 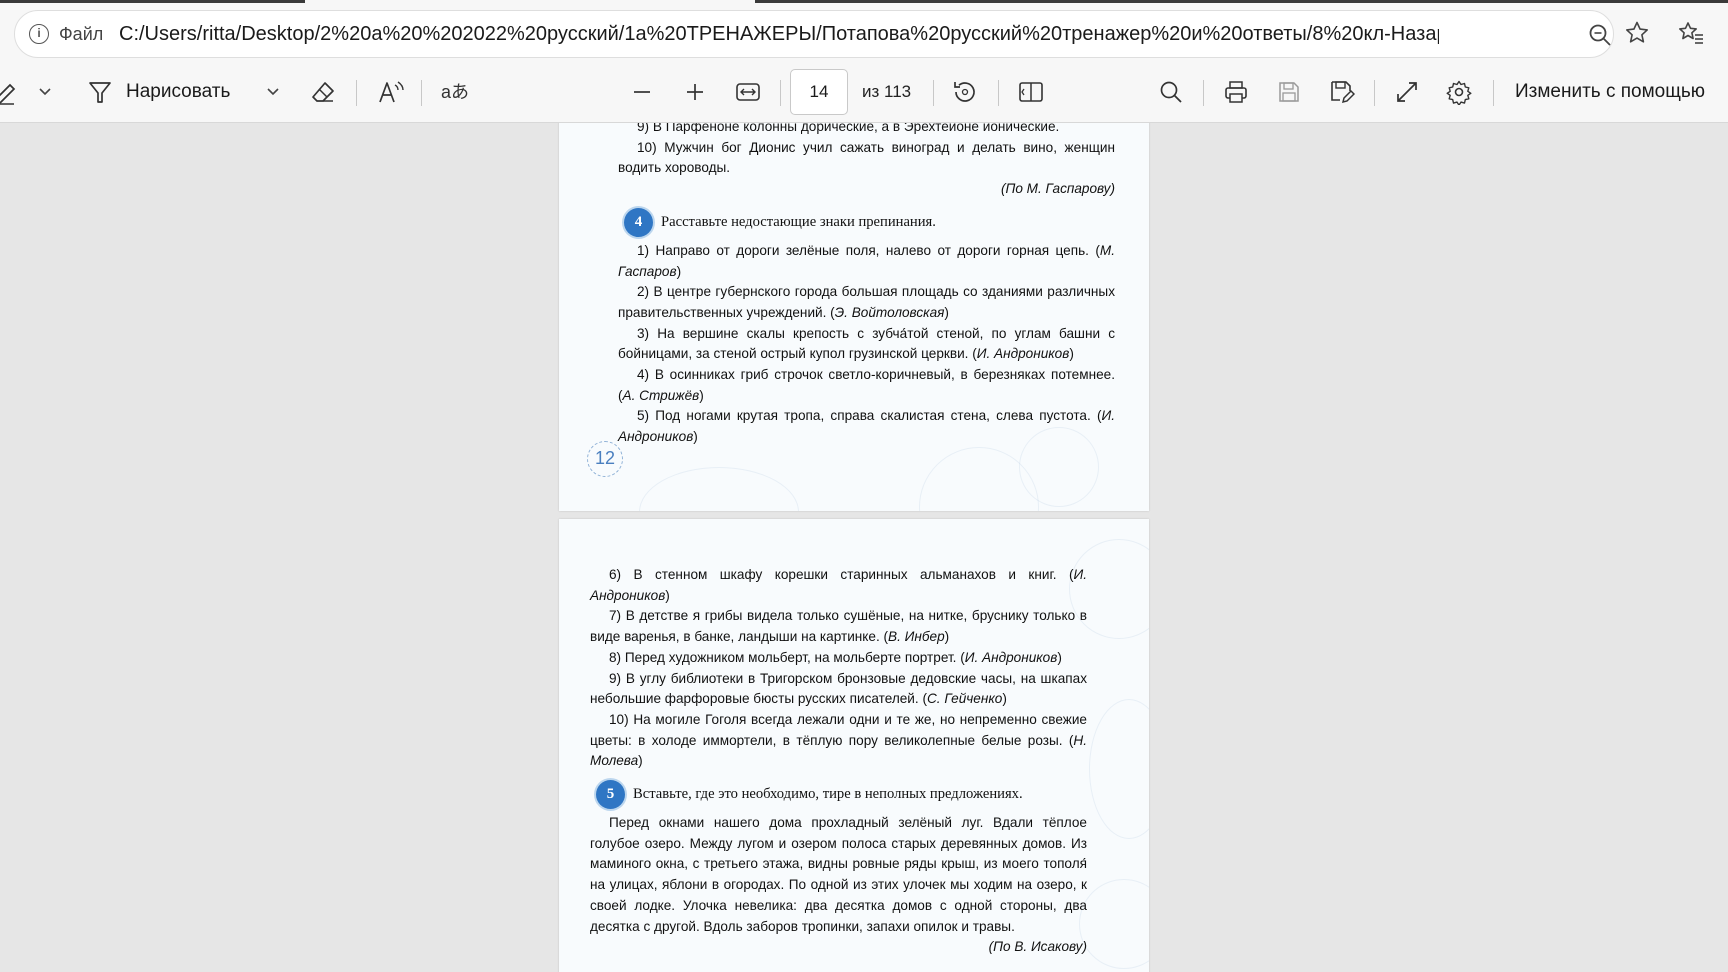 What do you see at coordinates (610, 795) in the screenshot?
I see `task-number-badge: 5` at bounding box center [610, 795].